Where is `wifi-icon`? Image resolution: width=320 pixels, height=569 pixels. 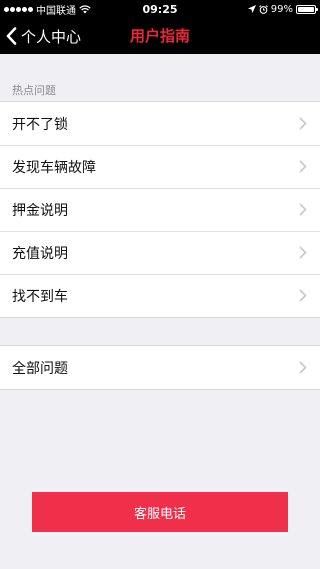
wifi-icon is located at coordinates (85, 8).